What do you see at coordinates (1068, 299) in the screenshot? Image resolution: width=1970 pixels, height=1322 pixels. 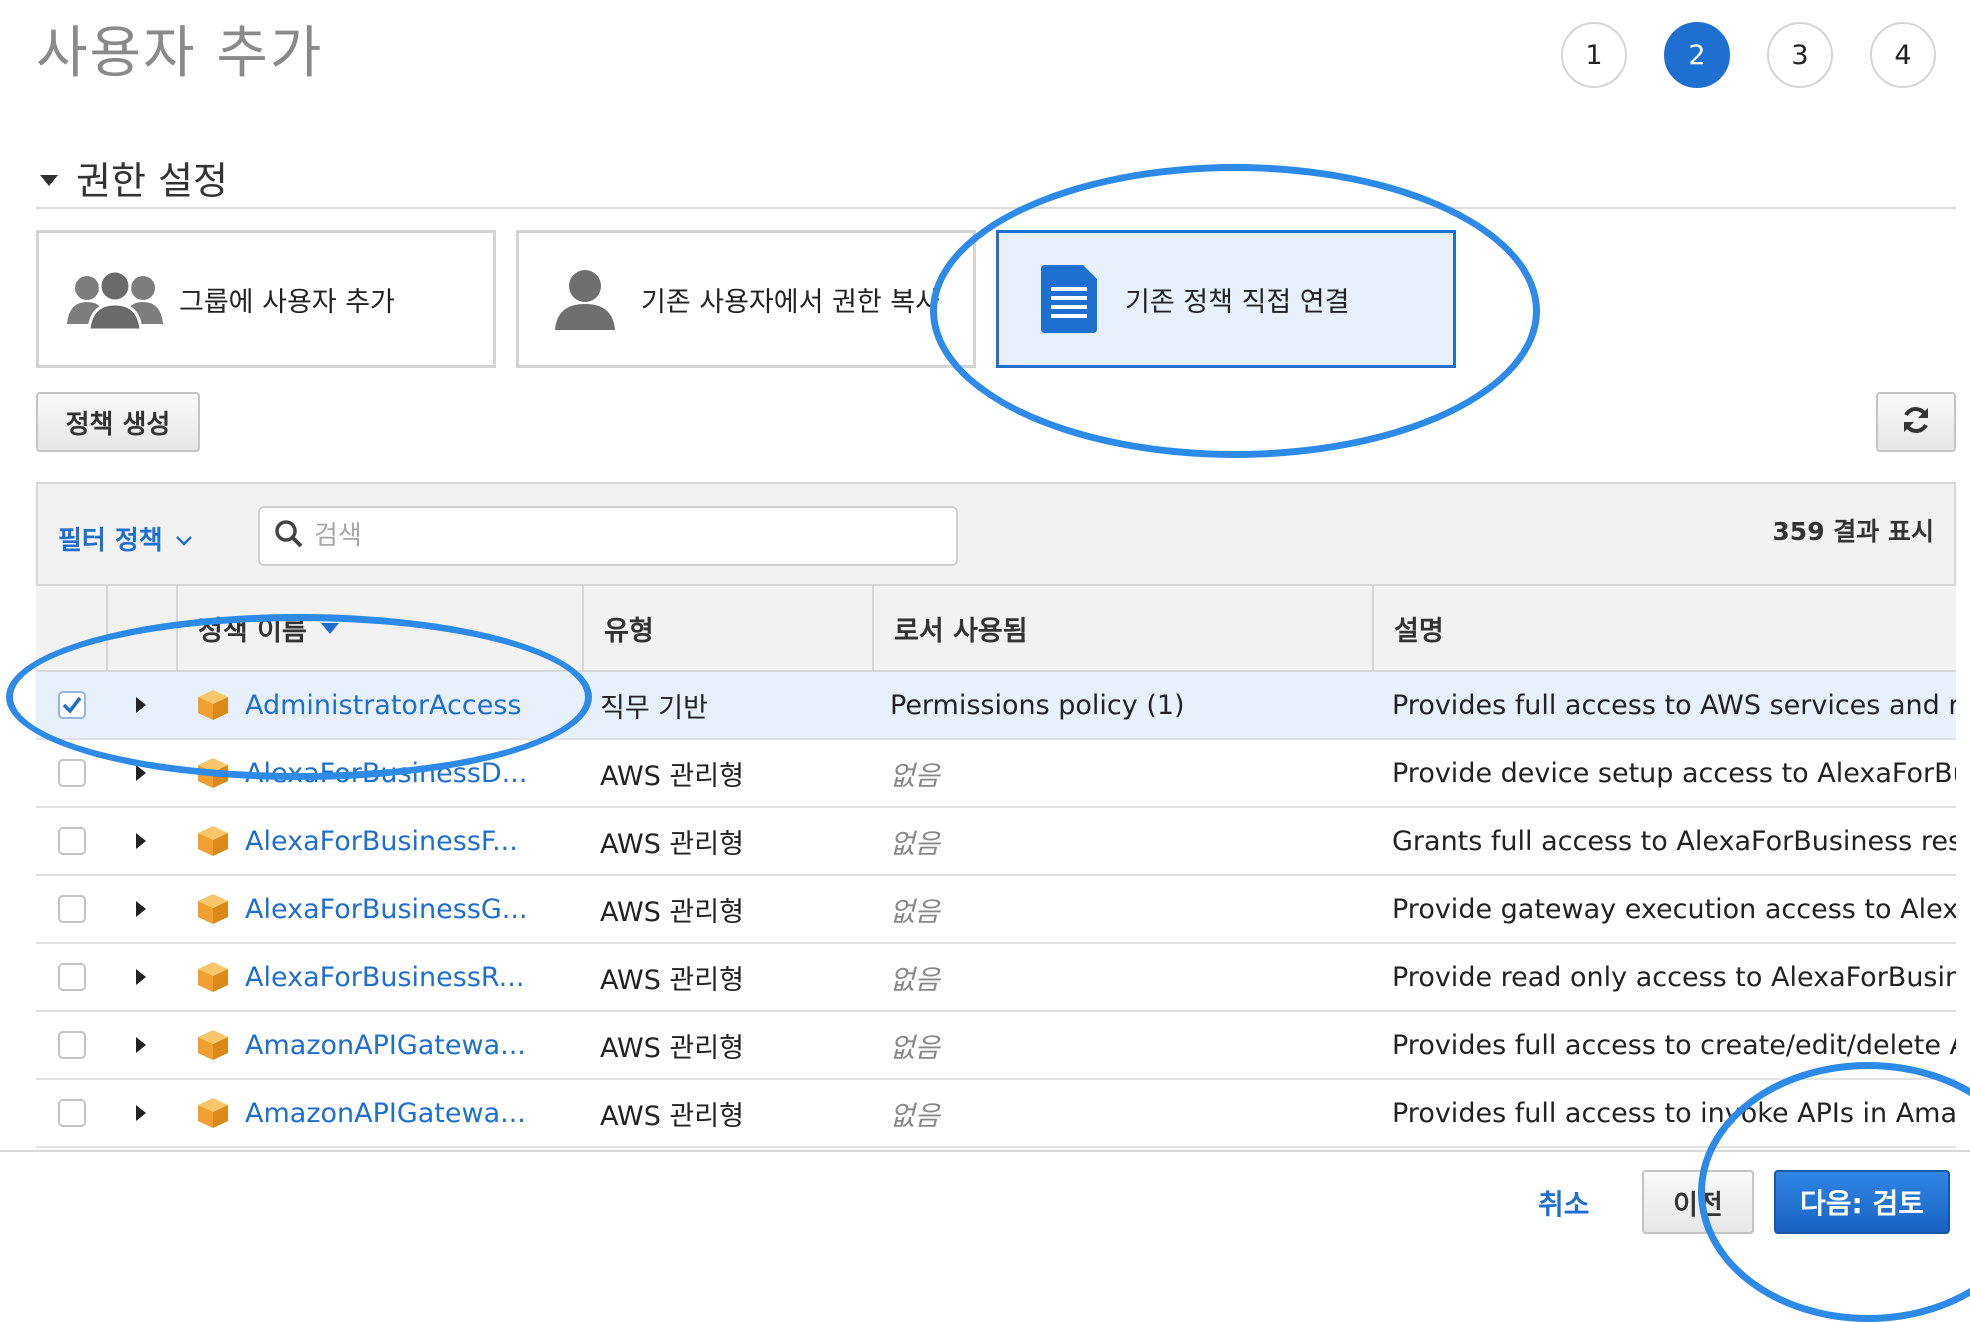 I see `document-icon` at bounding box center [1068, 299].